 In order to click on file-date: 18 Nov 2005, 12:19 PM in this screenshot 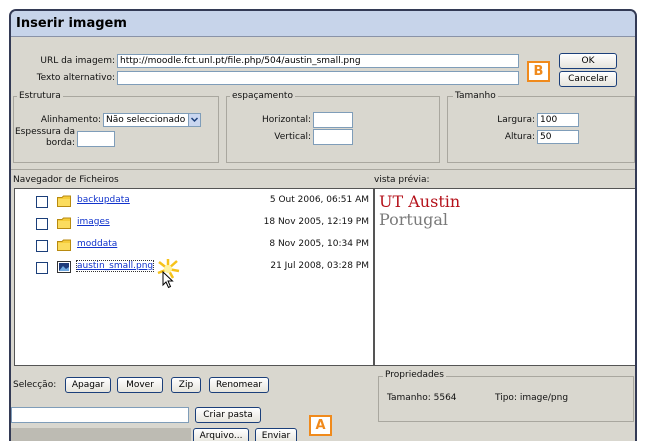, I will do `click(316, 222)`.